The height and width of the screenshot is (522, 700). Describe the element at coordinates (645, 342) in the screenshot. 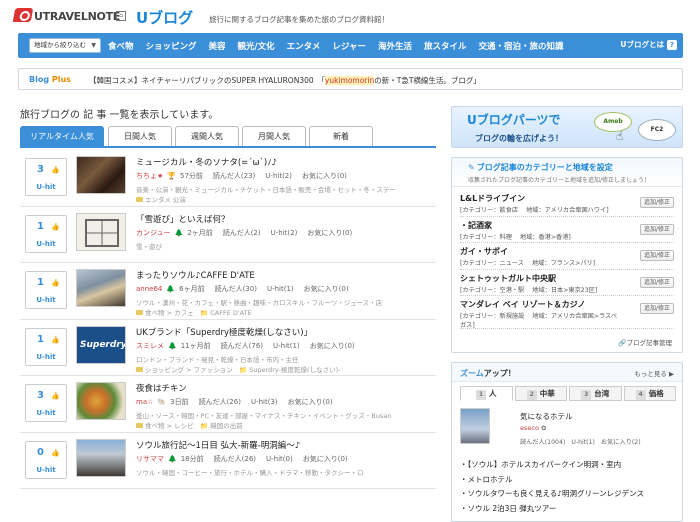

I see `blog-manage-link: 🔗ブログ記事管理` at that location.